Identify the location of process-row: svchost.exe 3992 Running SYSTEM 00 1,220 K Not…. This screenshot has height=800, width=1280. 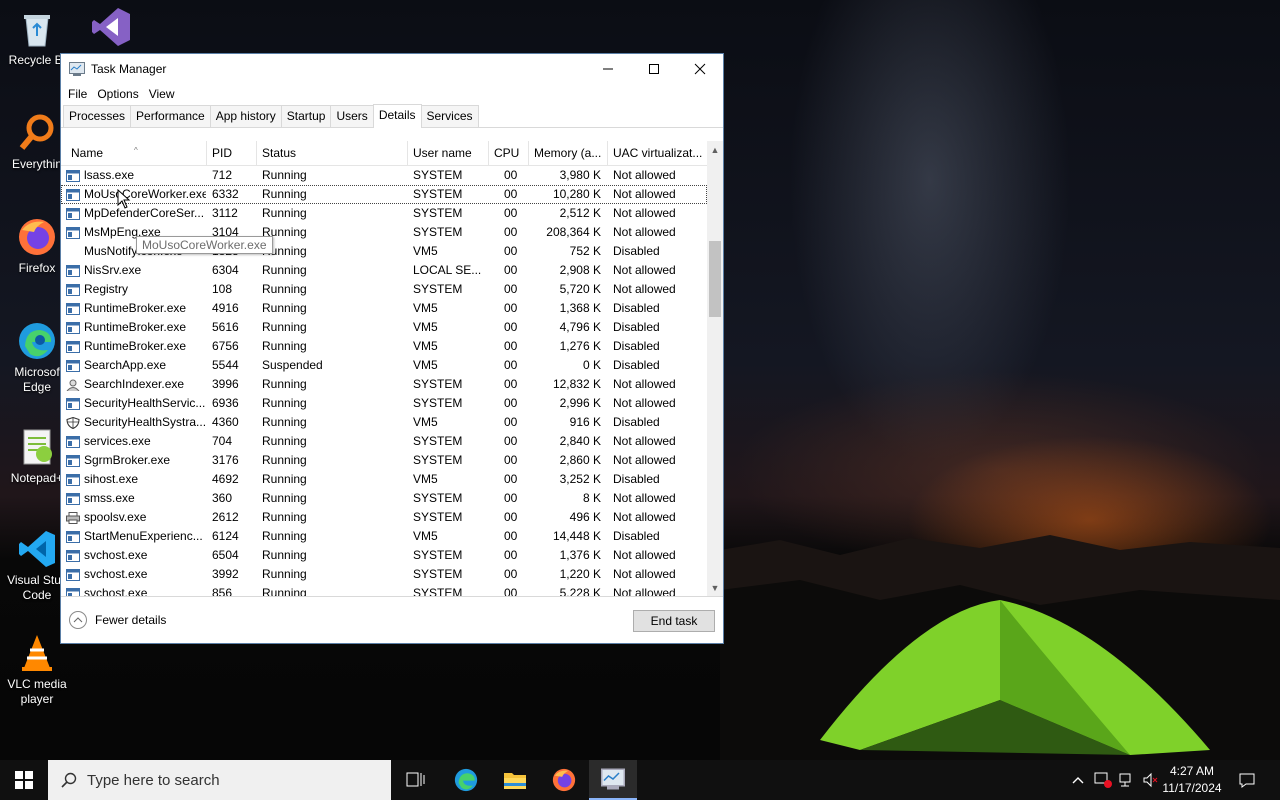
(384, 574).